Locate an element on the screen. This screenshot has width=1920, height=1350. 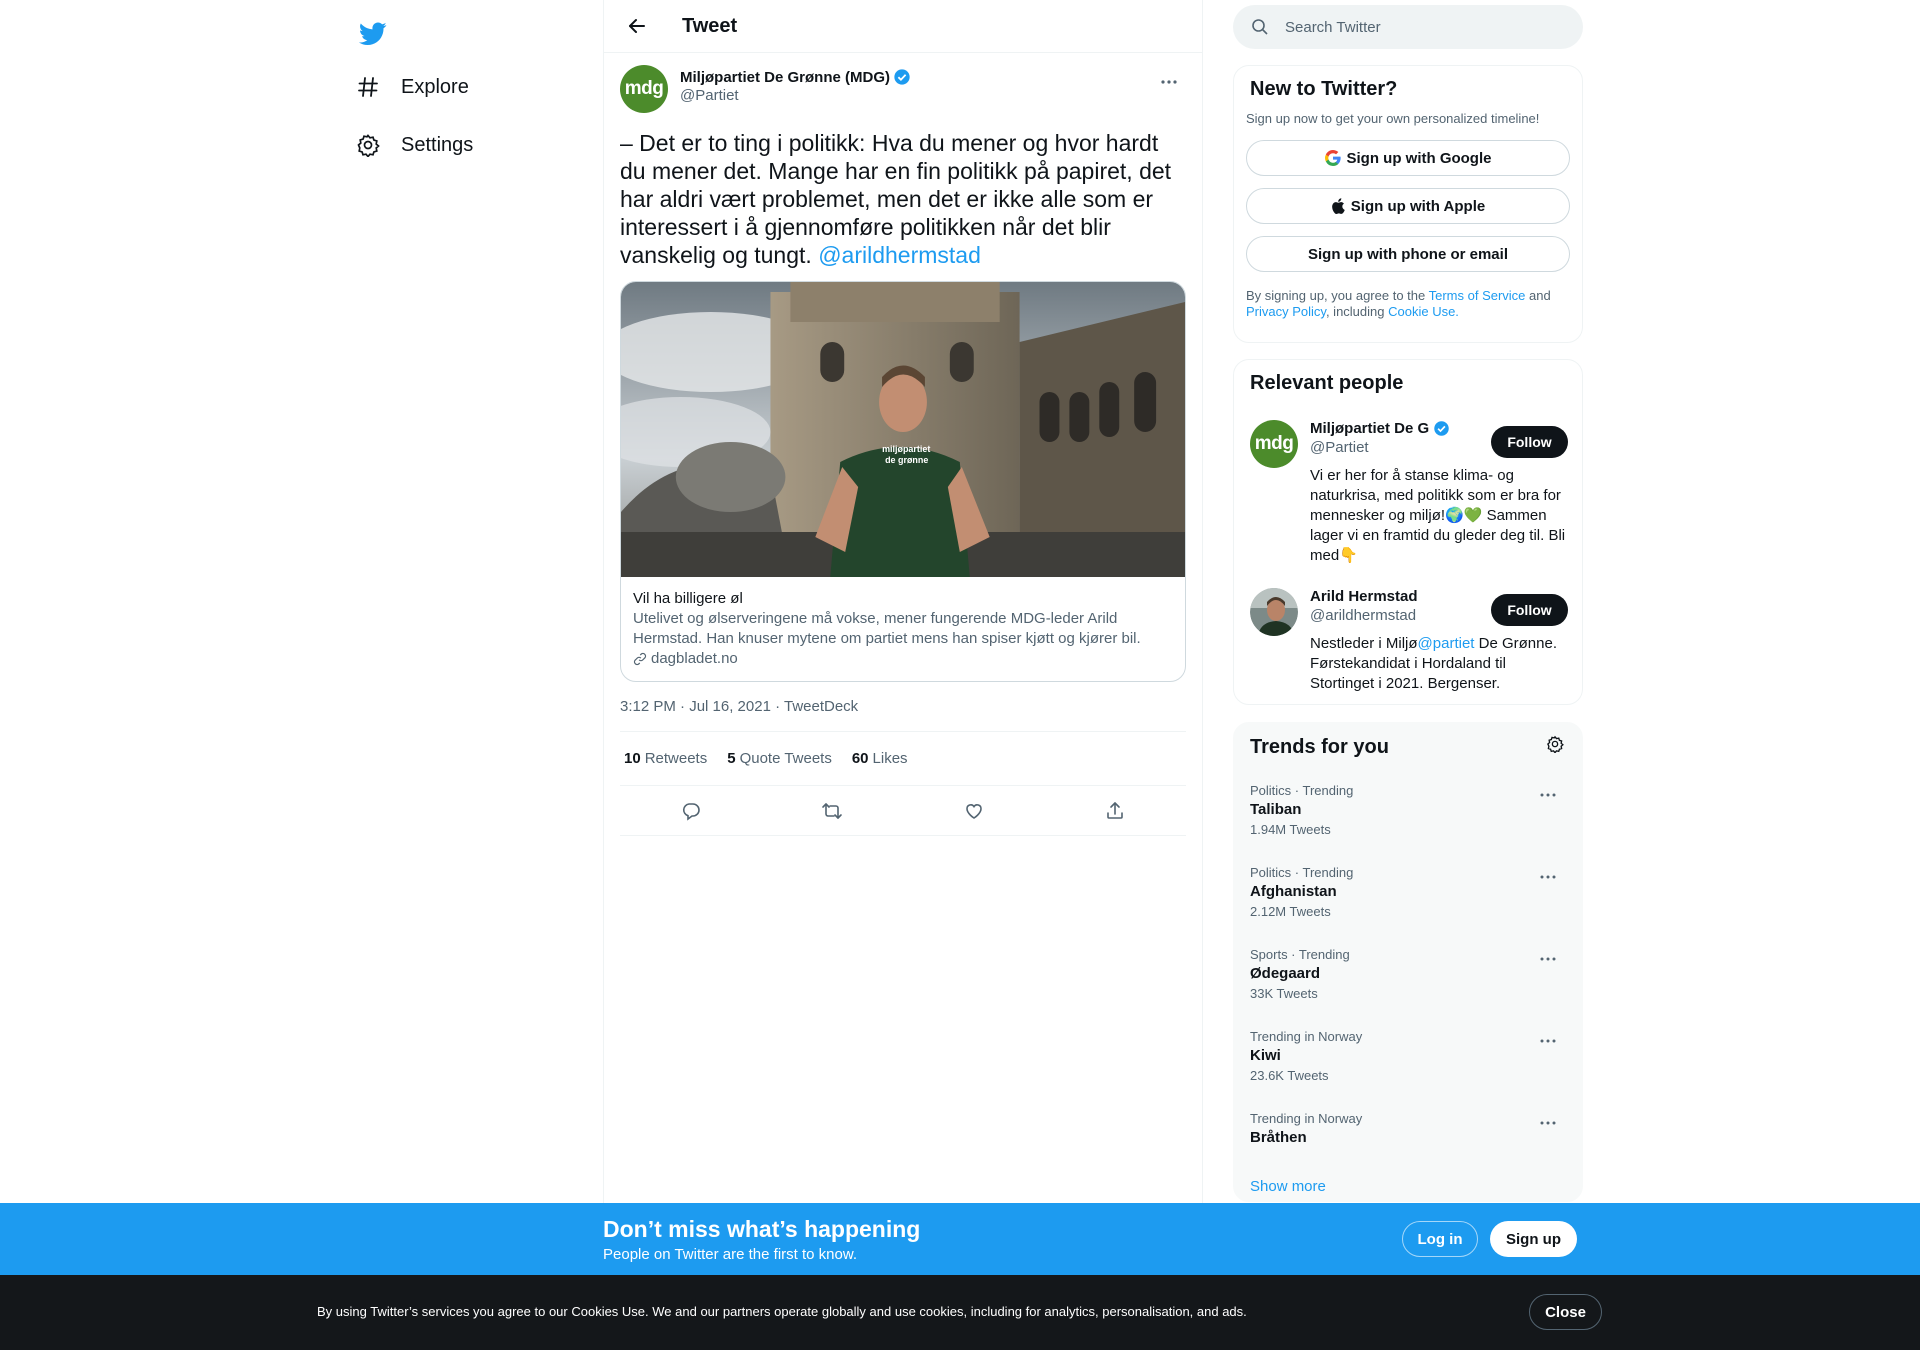
retweets-stat: 10 Retweets is located at coordinates (665, 758).